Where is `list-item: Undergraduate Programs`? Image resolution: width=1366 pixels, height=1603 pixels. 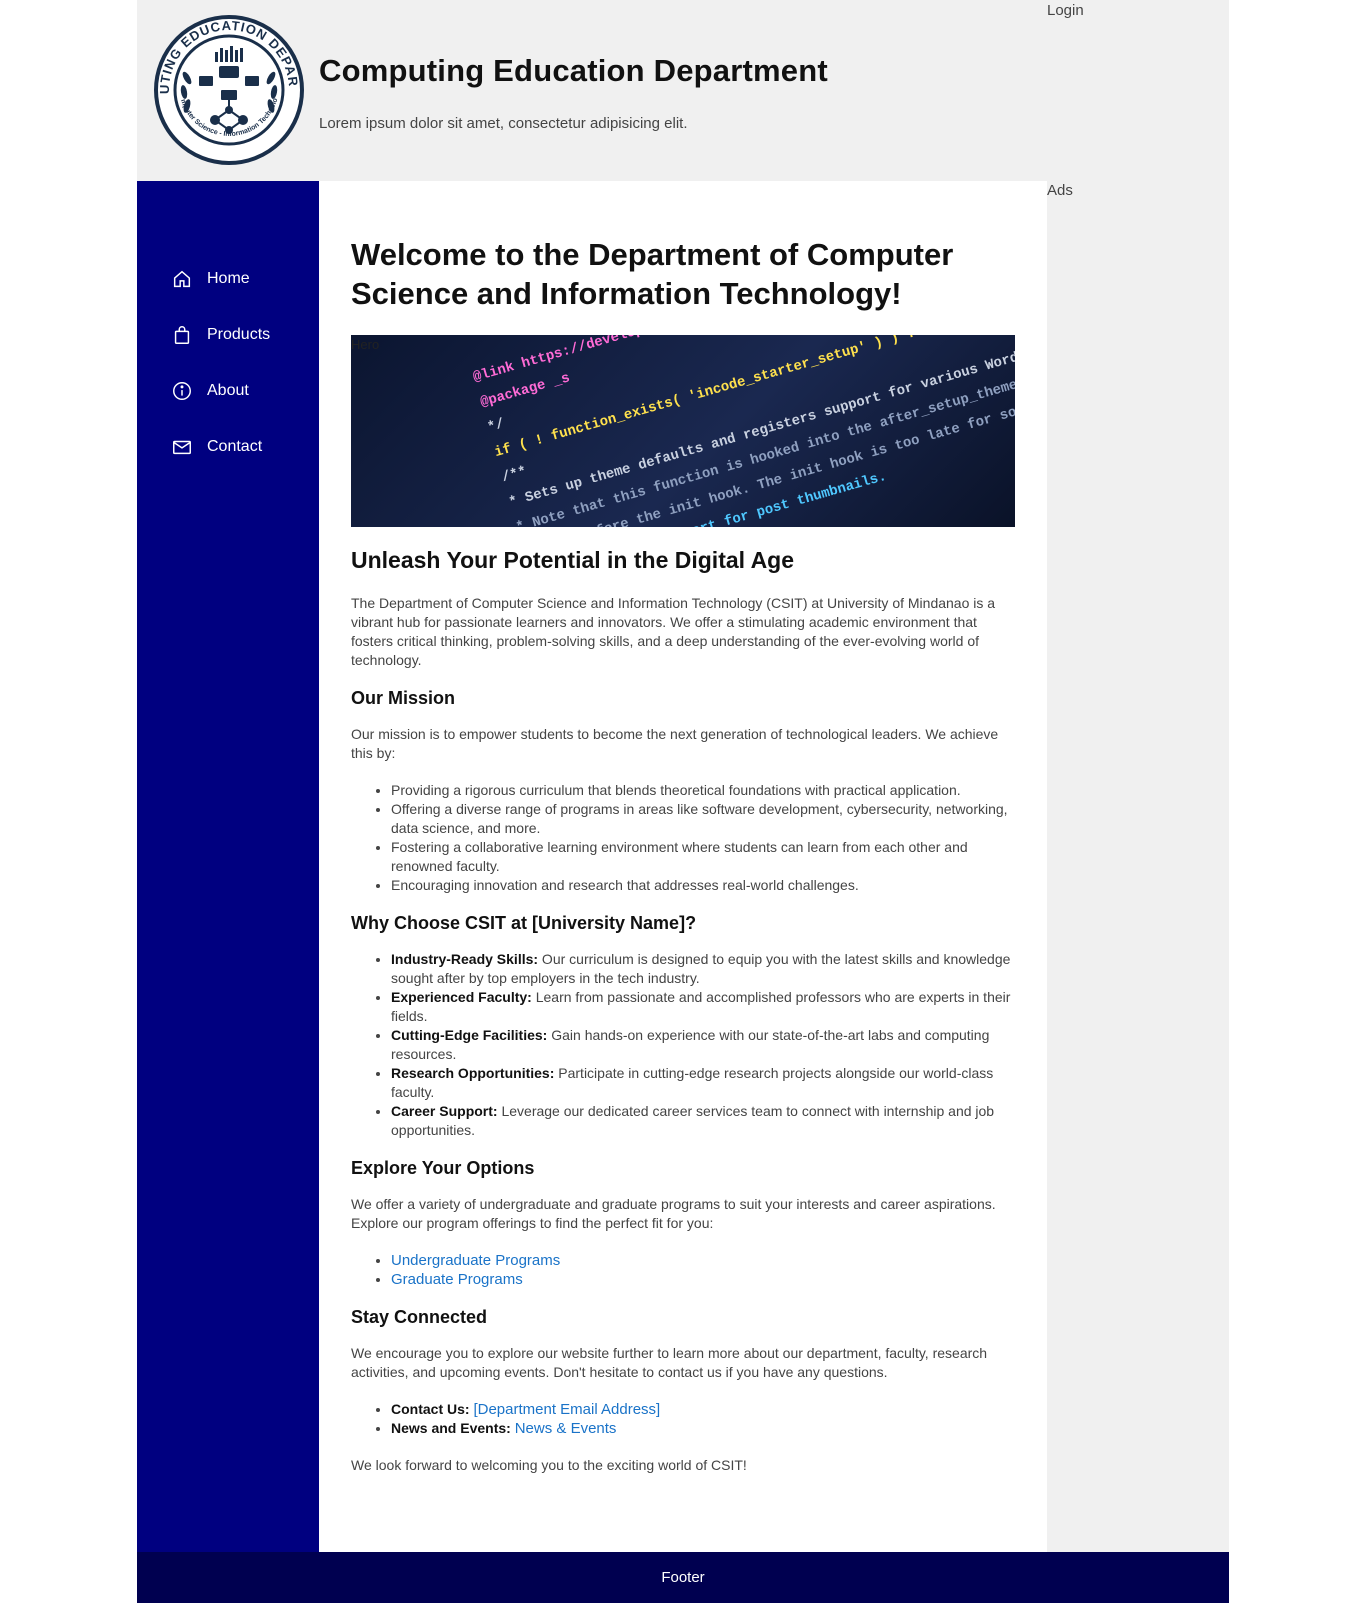 list-item: Undergraduate Programs is located at coordinates (703, 1260).